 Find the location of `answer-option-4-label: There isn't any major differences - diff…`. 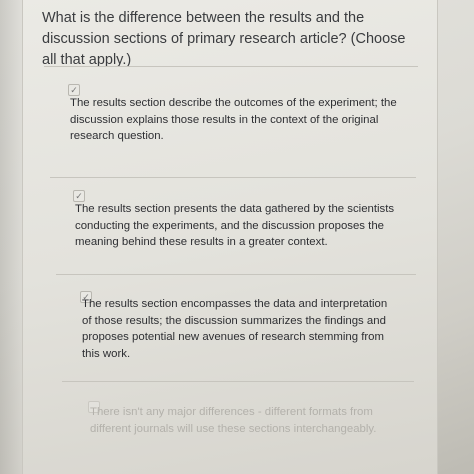

answer-option-4-label: There isn't any major differences - diff… is located at coordinates (233, 420).